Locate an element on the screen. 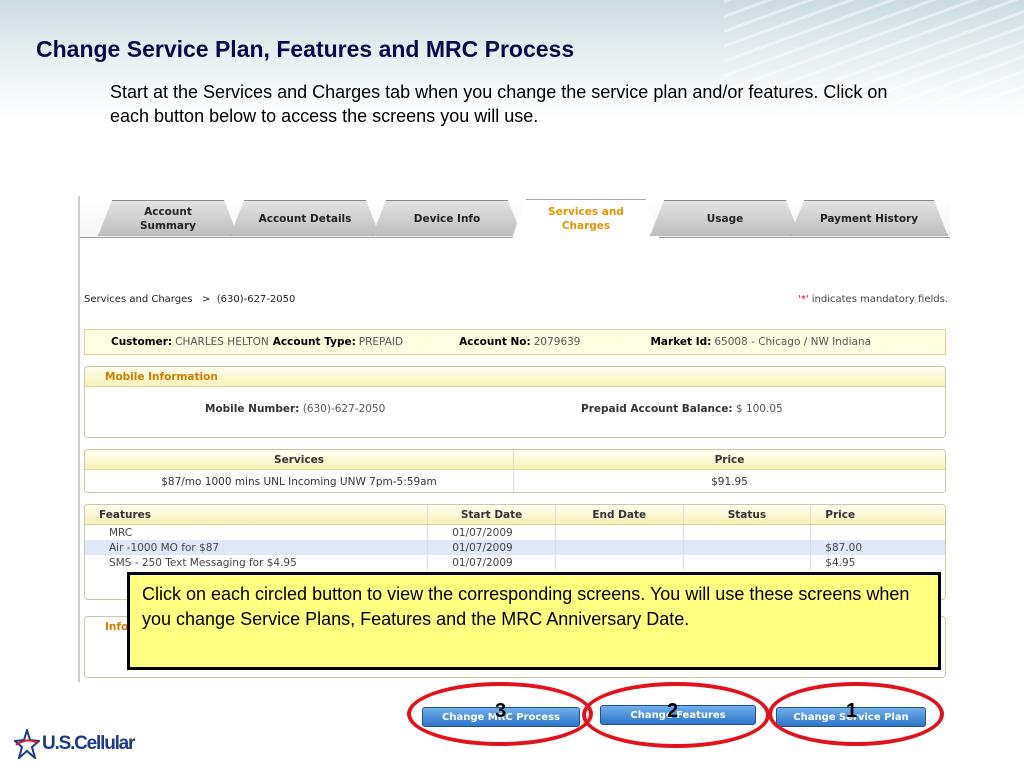 The height and width of the screenshot is (768, 1024). table-row: MRC 01/07/2009 is located at coordinates (515, 532).